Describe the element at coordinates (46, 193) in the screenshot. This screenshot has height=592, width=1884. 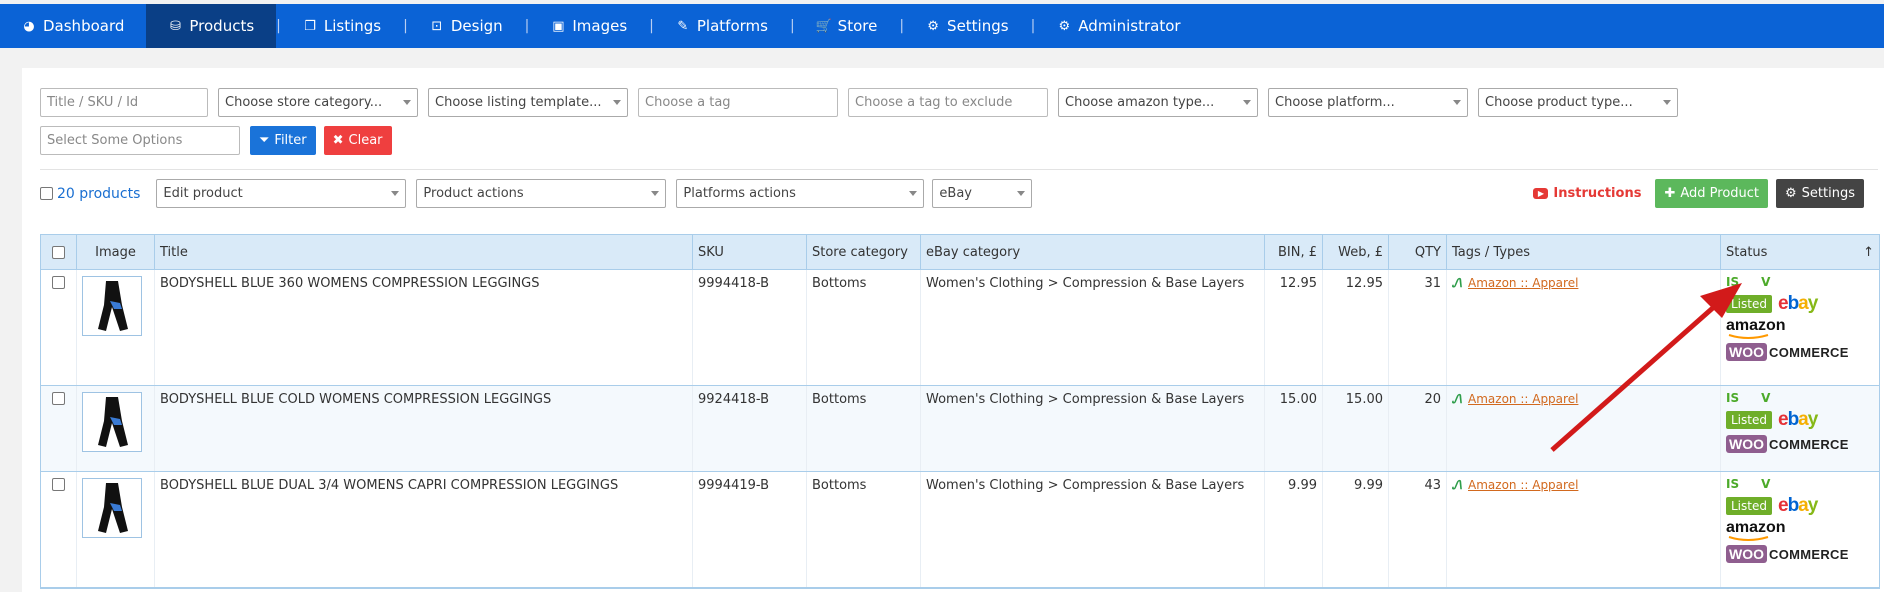
I see `select-all-products-checkbox` at that location.